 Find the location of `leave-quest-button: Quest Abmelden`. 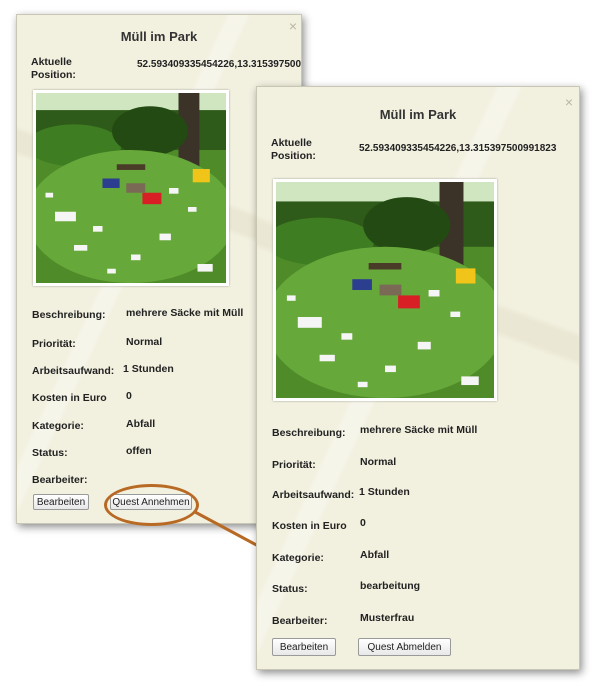

leave-quest-button: Quest Abmelden is located at coordinates (404, 647).